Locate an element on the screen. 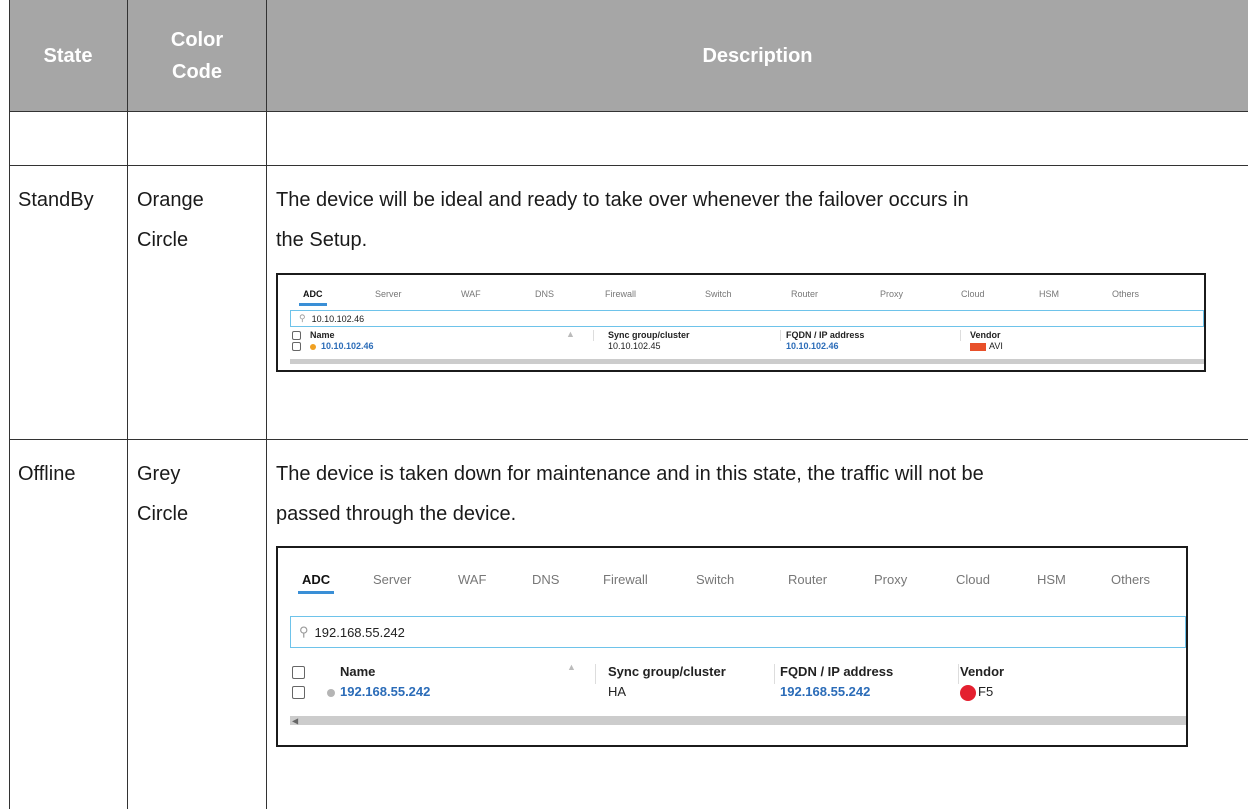 Image resolution: width=1248 pixels, height=809 pixels. row-offline-desc-line2: passed through the device. is located at coordinates (396, 514).